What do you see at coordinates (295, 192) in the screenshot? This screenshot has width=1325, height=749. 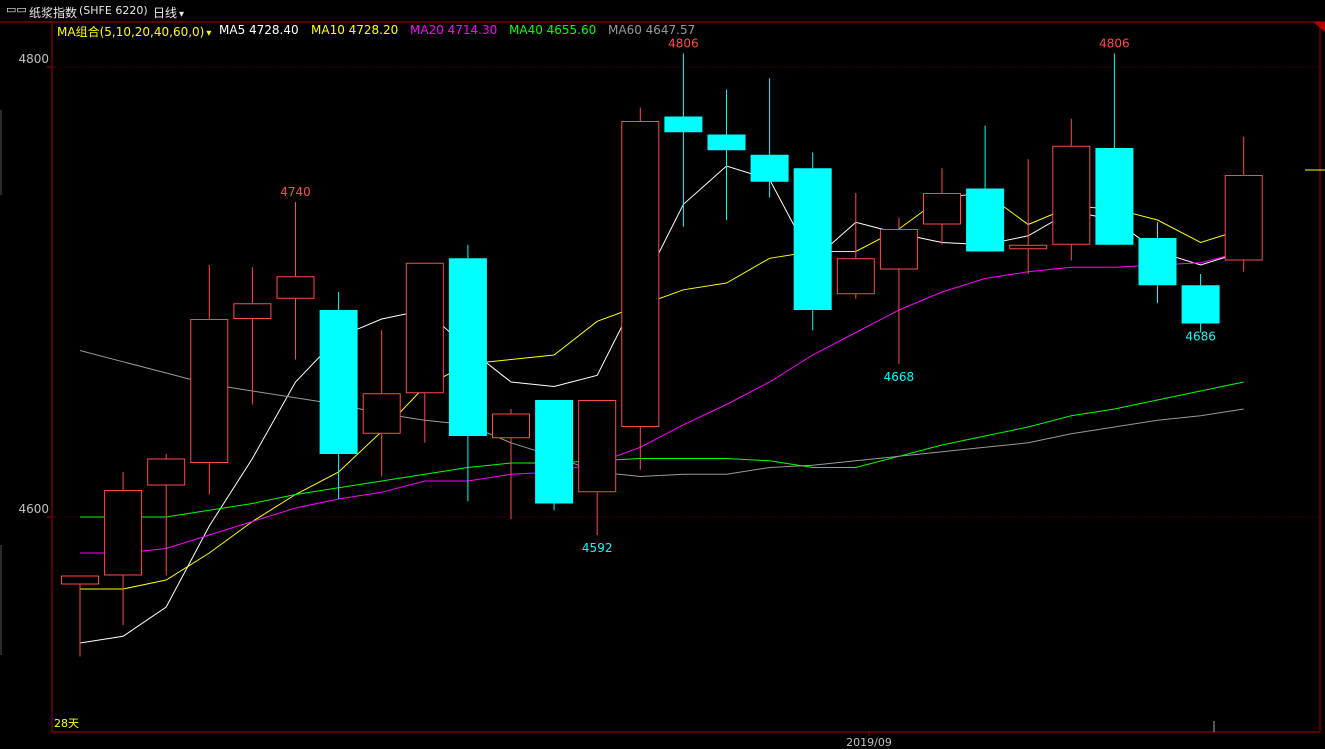 I see `extreme-label: 4740` at bounding box center [295, 192].